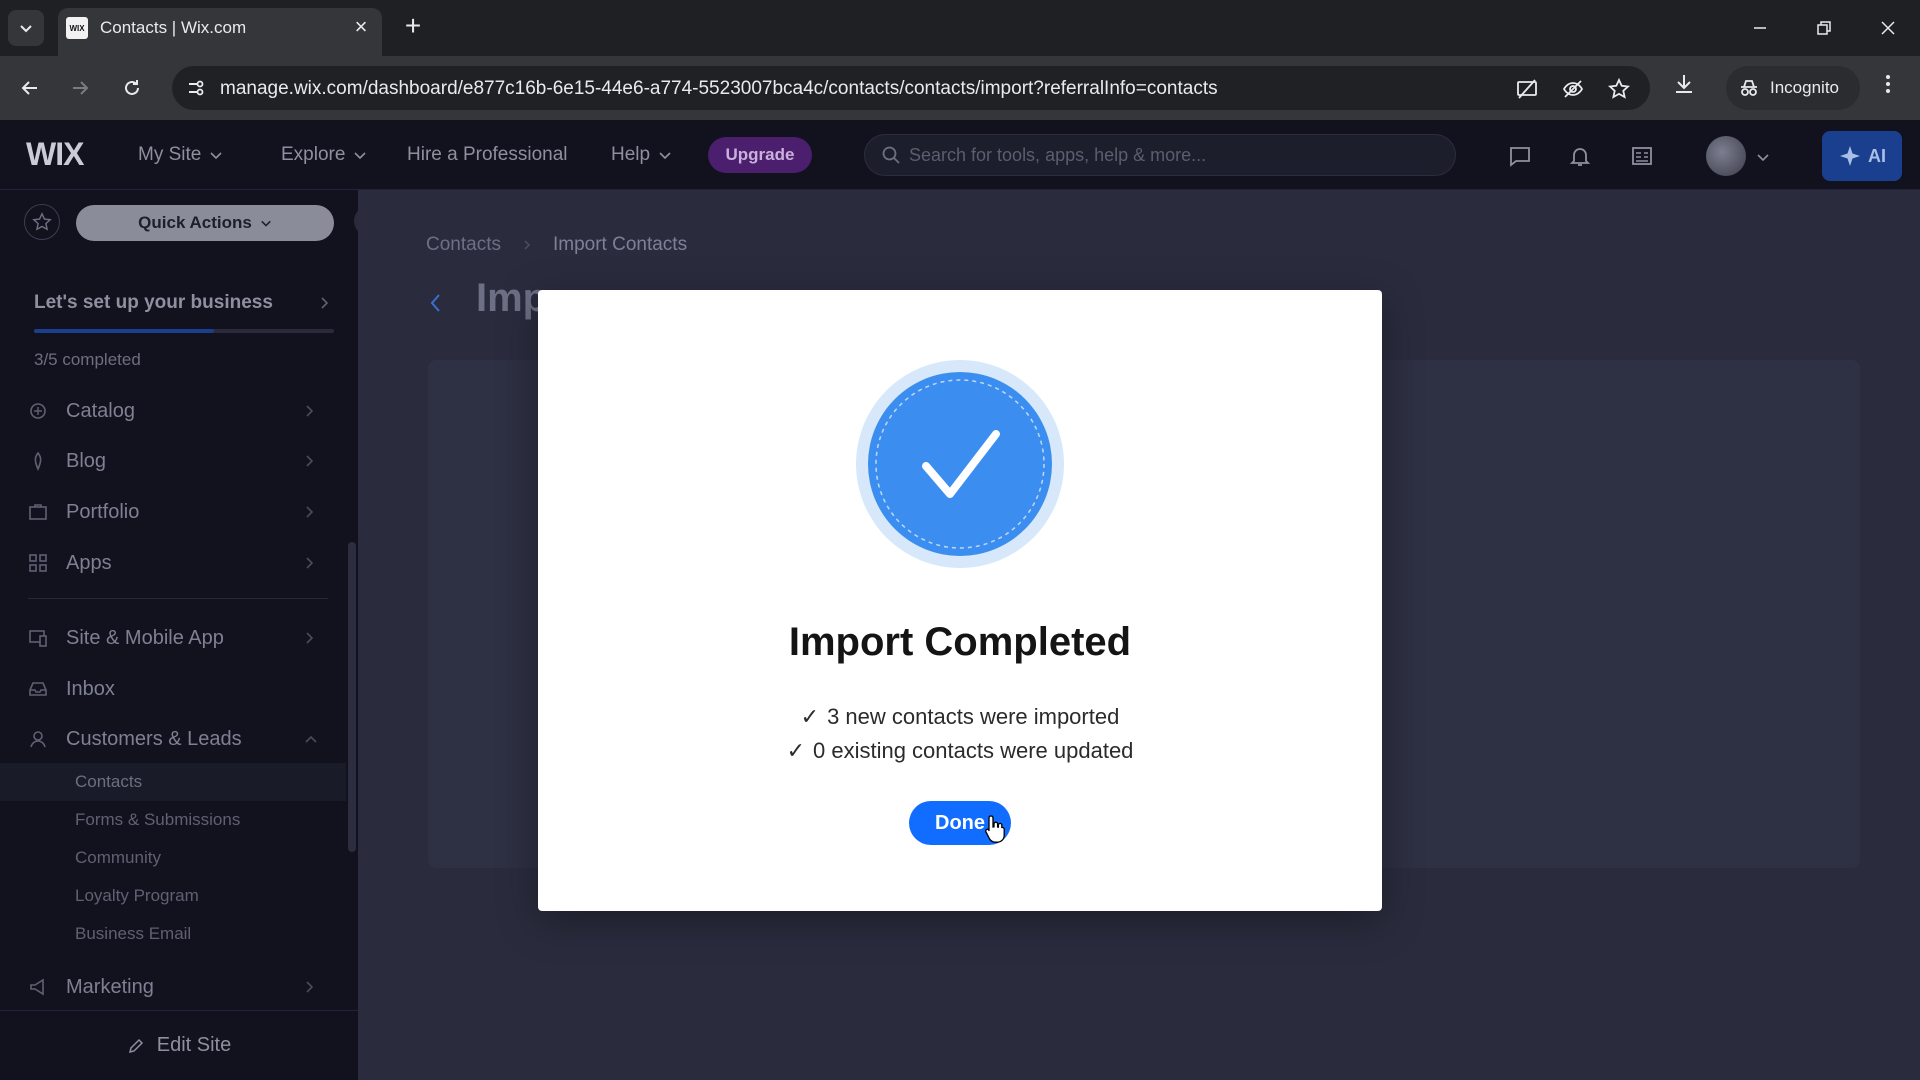 The width and height of the screenshot is (1920, 1080). I want to click on chevron-up-icon, so click(311, 739).